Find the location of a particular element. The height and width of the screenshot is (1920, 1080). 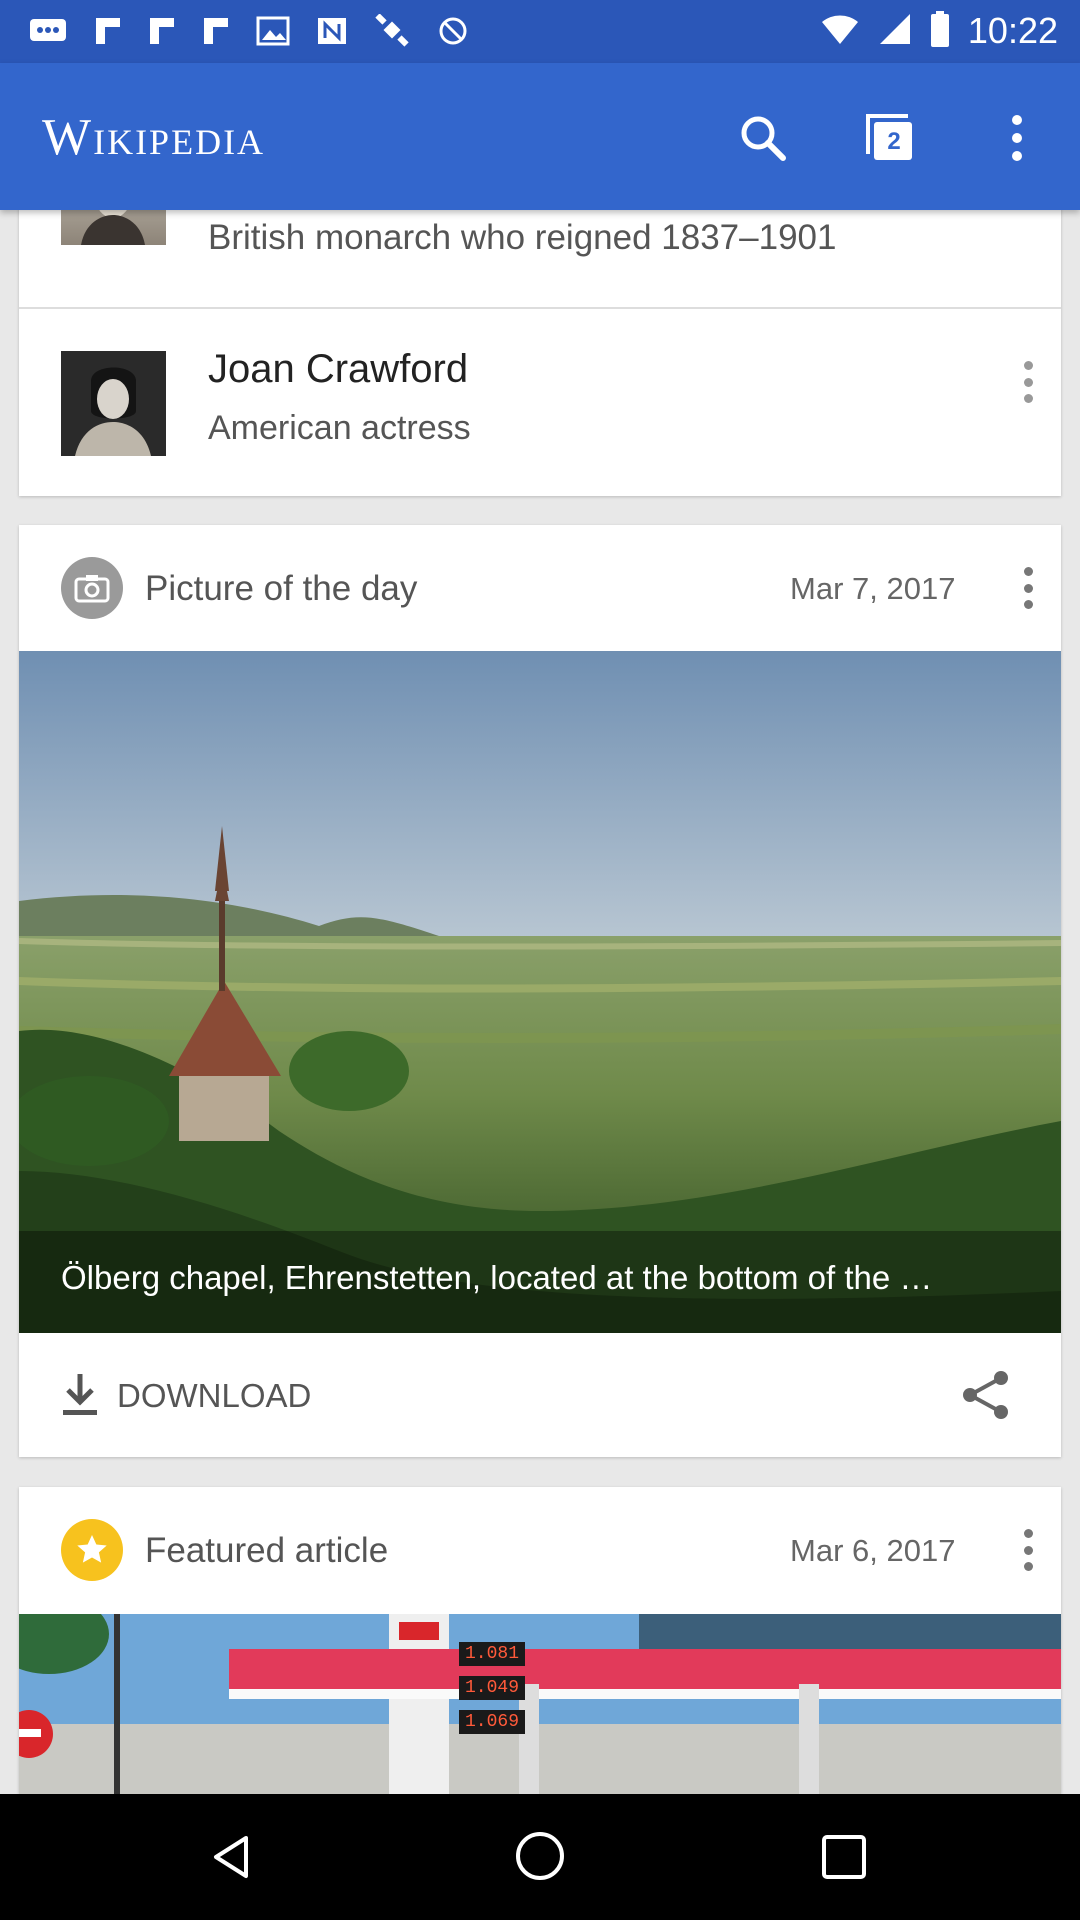

app-bar: Wikipedia 2 is located at coordinates (540, 136).